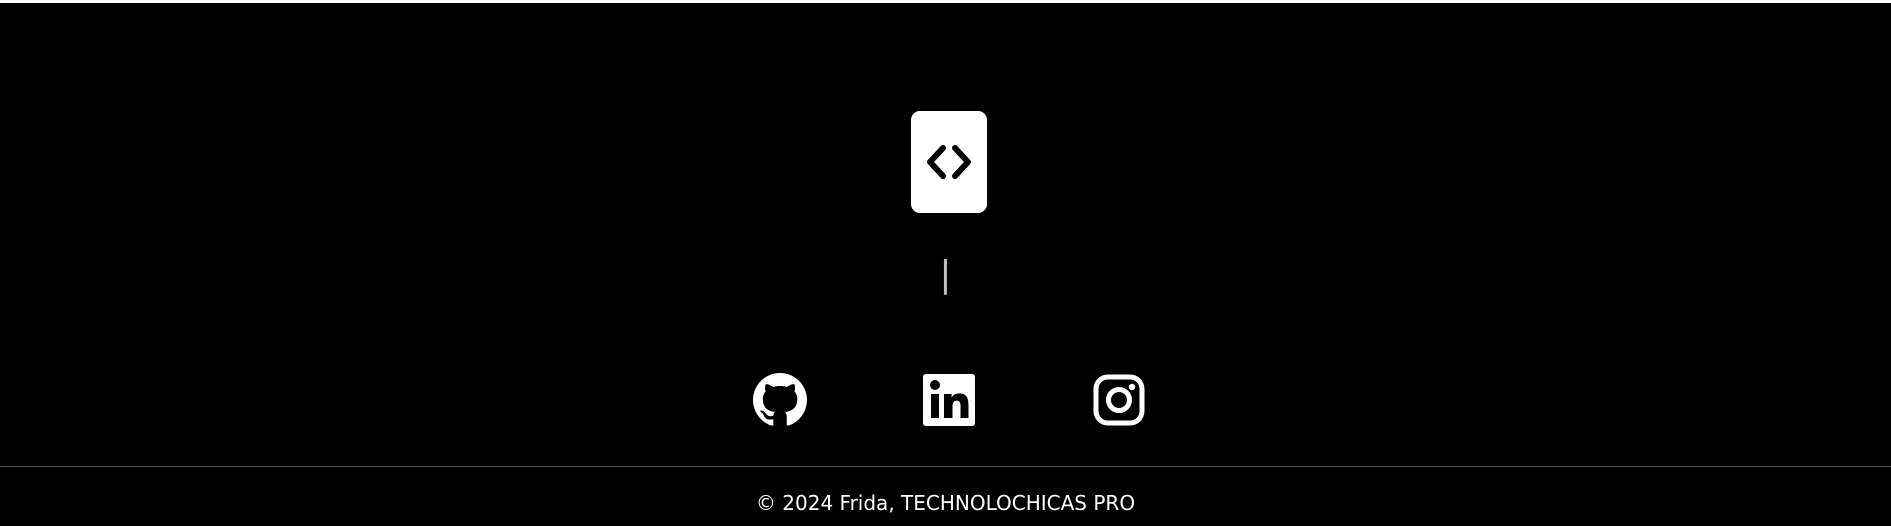 This screenshot has width=1891, height=526. I want to click on linkedin-link, so click(949, 400).